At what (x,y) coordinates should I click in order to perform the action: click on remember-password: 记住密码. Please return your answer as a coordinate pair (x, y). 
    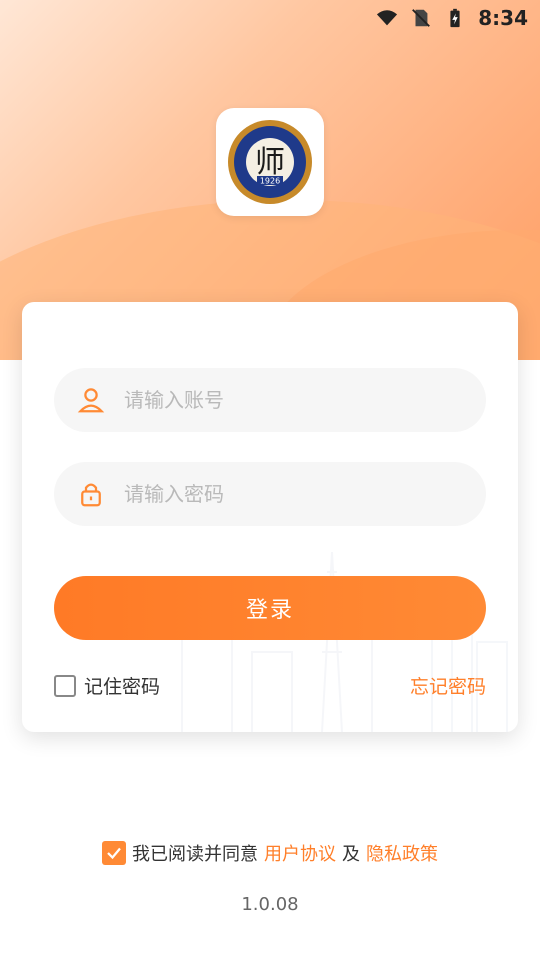
    Looking at the image, I should click on (107, 685).